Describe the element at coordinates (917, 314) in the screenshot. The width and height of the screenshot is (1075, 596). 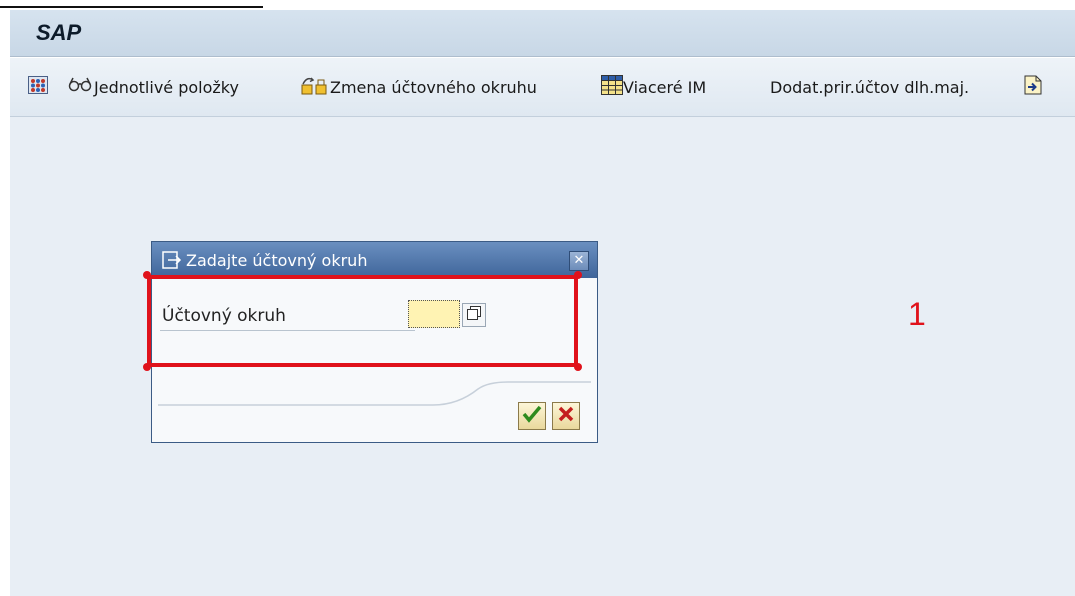
I see `annotation-number: 1` at that location.